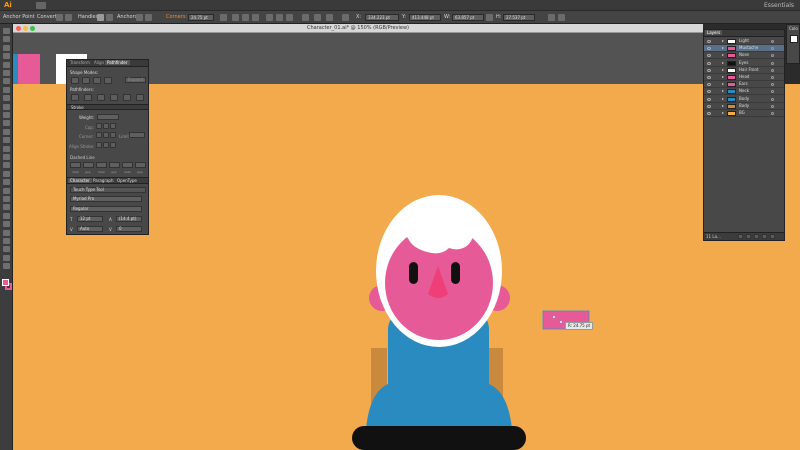 The image size is (800, 450). I want to click on minus-front-icon, so click(86, 80).